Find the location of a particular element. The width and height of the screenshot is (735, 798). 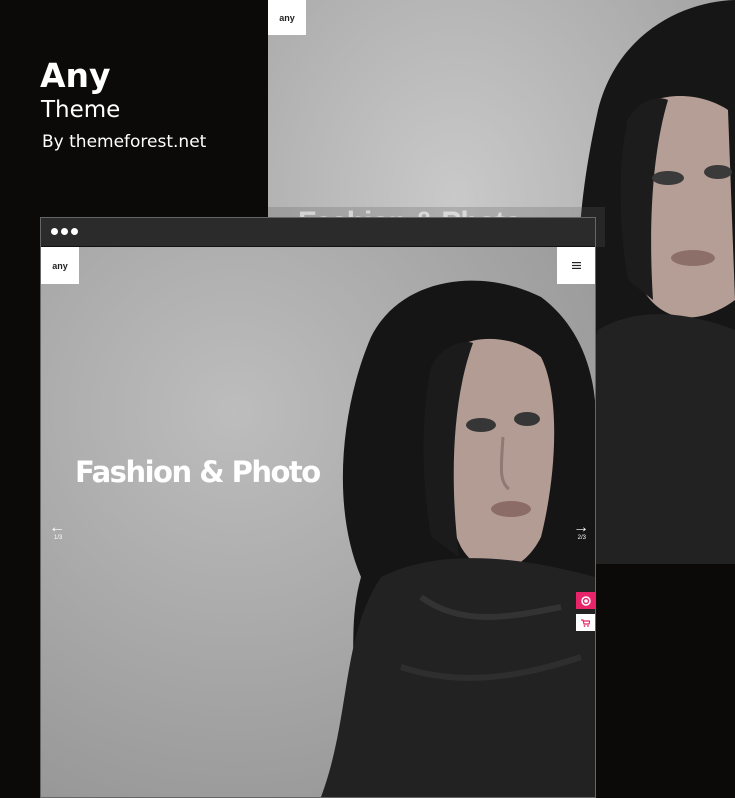

window-controls is located at coordinates (64, 231).